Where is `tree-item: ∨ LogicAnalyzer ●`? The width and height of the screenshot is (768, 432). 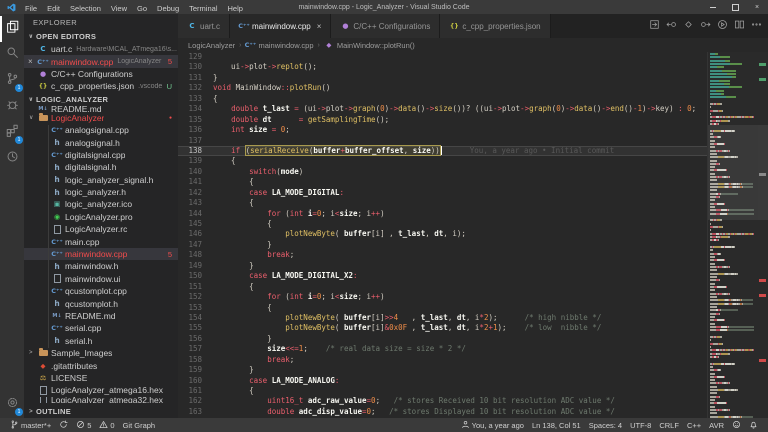
tree-item: ∨ LogicAnalyzer ● is located at coordinates (101, 118).